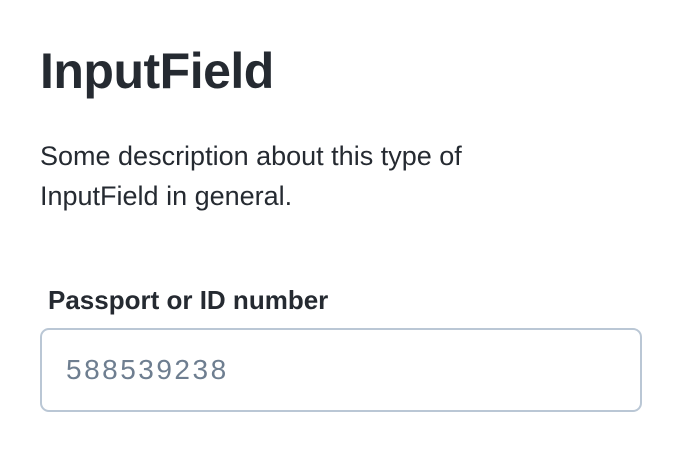  What do you see at coordinates (157, 71) in the screenshot?
I see `page-title: InputField` at bounding box center [157, 71].